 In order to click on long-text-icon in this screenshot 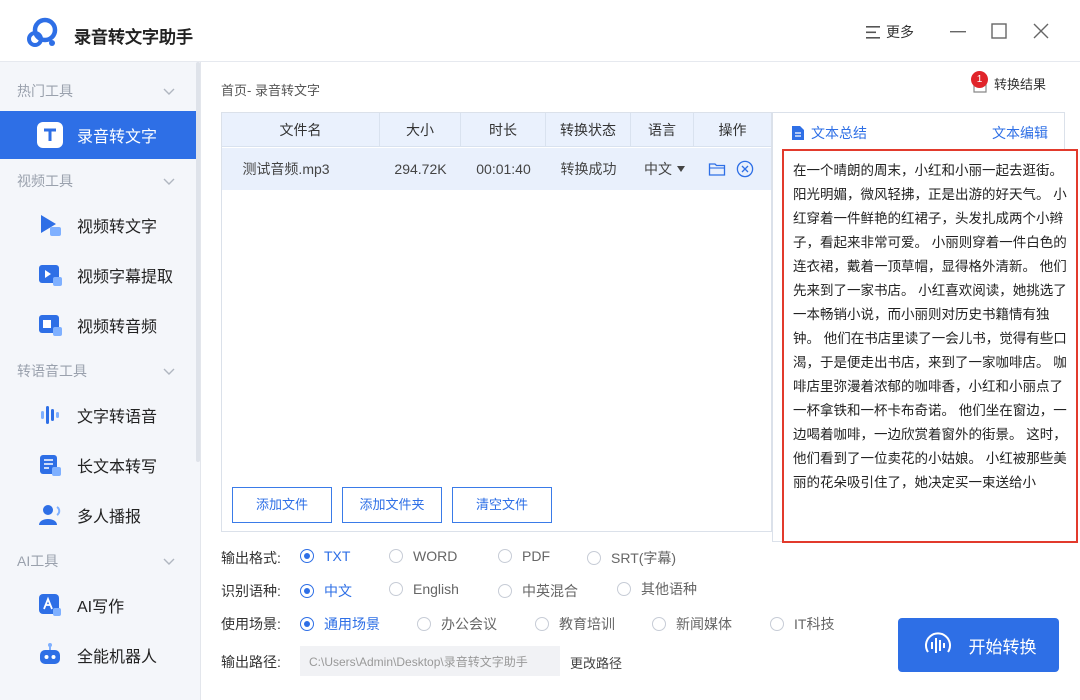, I will do `click(50, 465)`.